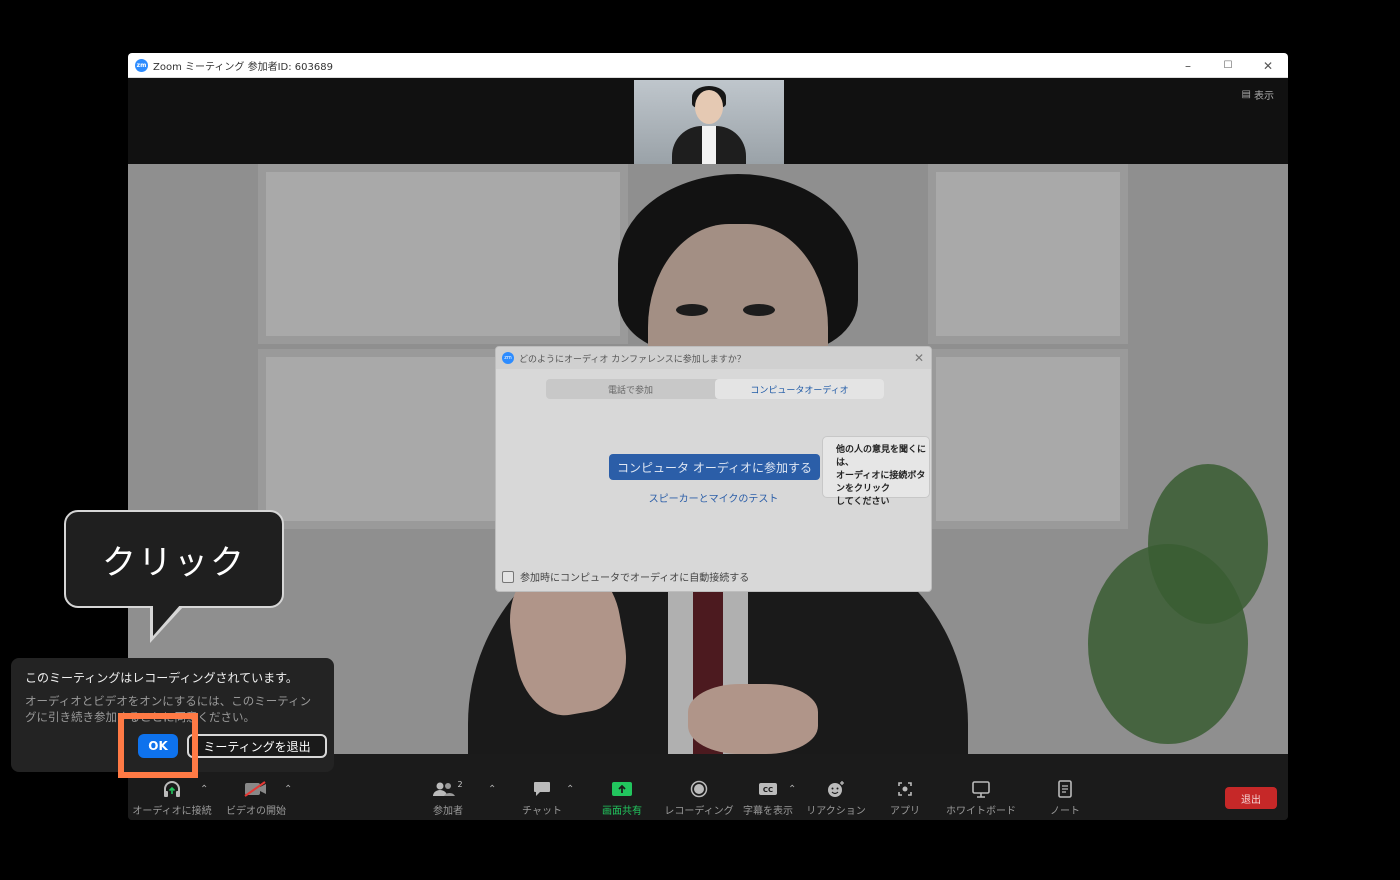 This screenshot has width=1400, height=880. Describe the element at coordinates (204, 789) in the screenshot. I see `audio-options-chevron-icon: ⌃` at that location.